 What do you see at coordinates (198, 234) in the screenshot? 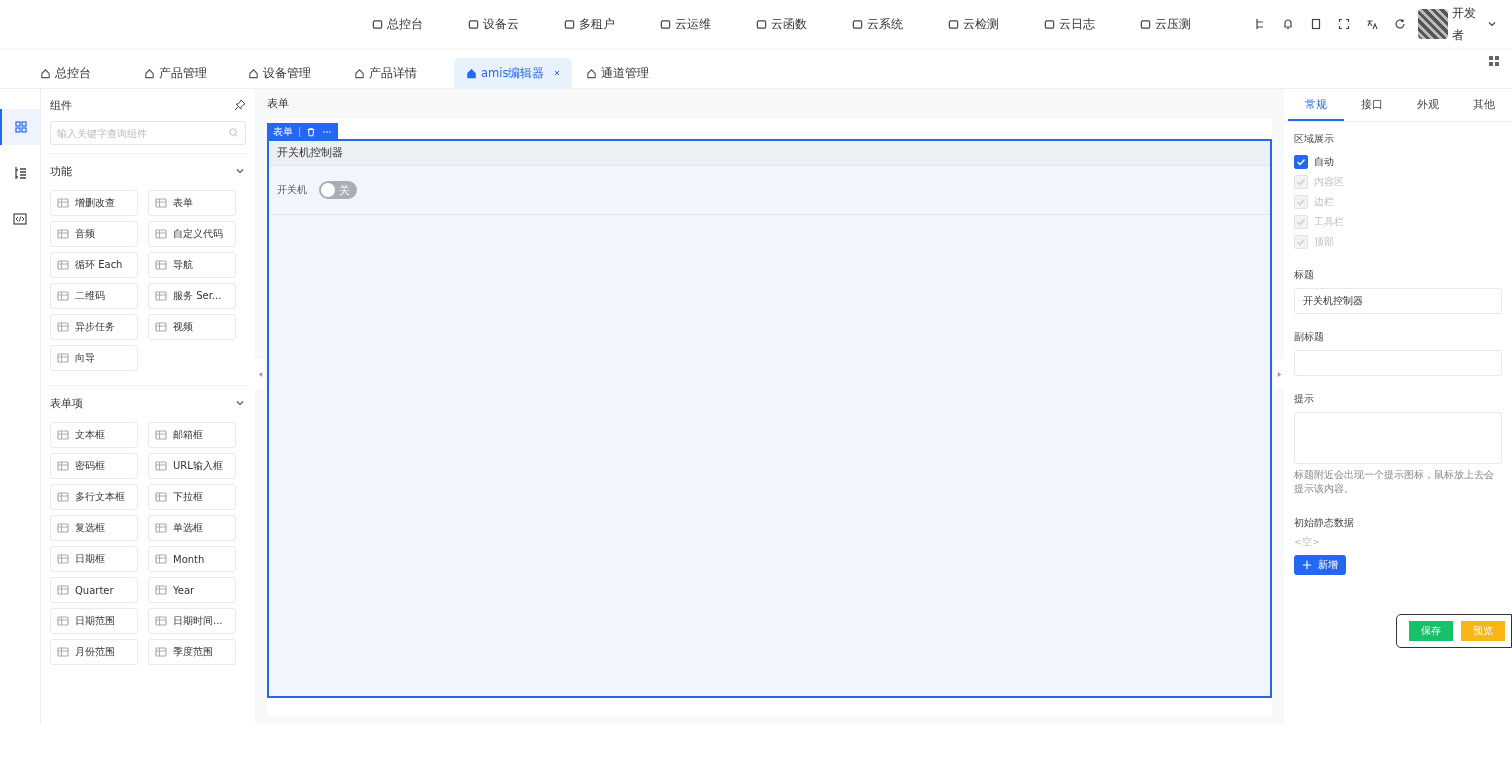
I see `component-label: 自定义代码` at bounding box center [198, 234].